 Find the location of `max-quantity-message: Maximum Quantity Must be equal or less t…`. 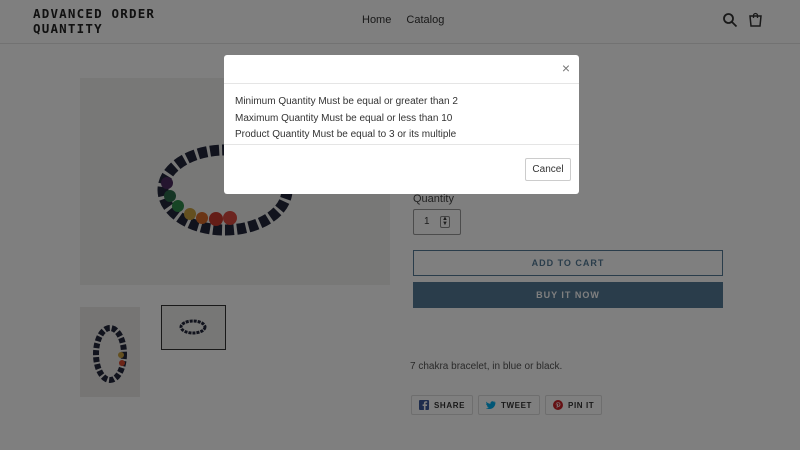

max-quantity-message: Maximum Quantity Must be equal or less t… is located at coordinates (344, 118).